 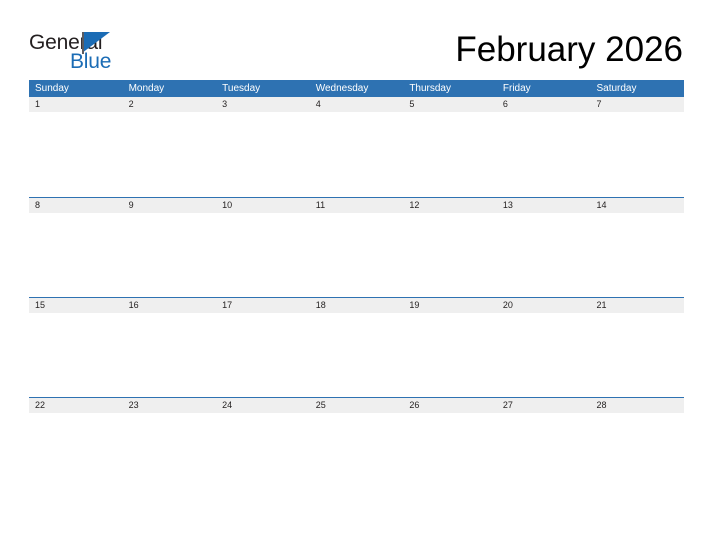 I want to click on date-cell: 20, so click(x=544, y=305).